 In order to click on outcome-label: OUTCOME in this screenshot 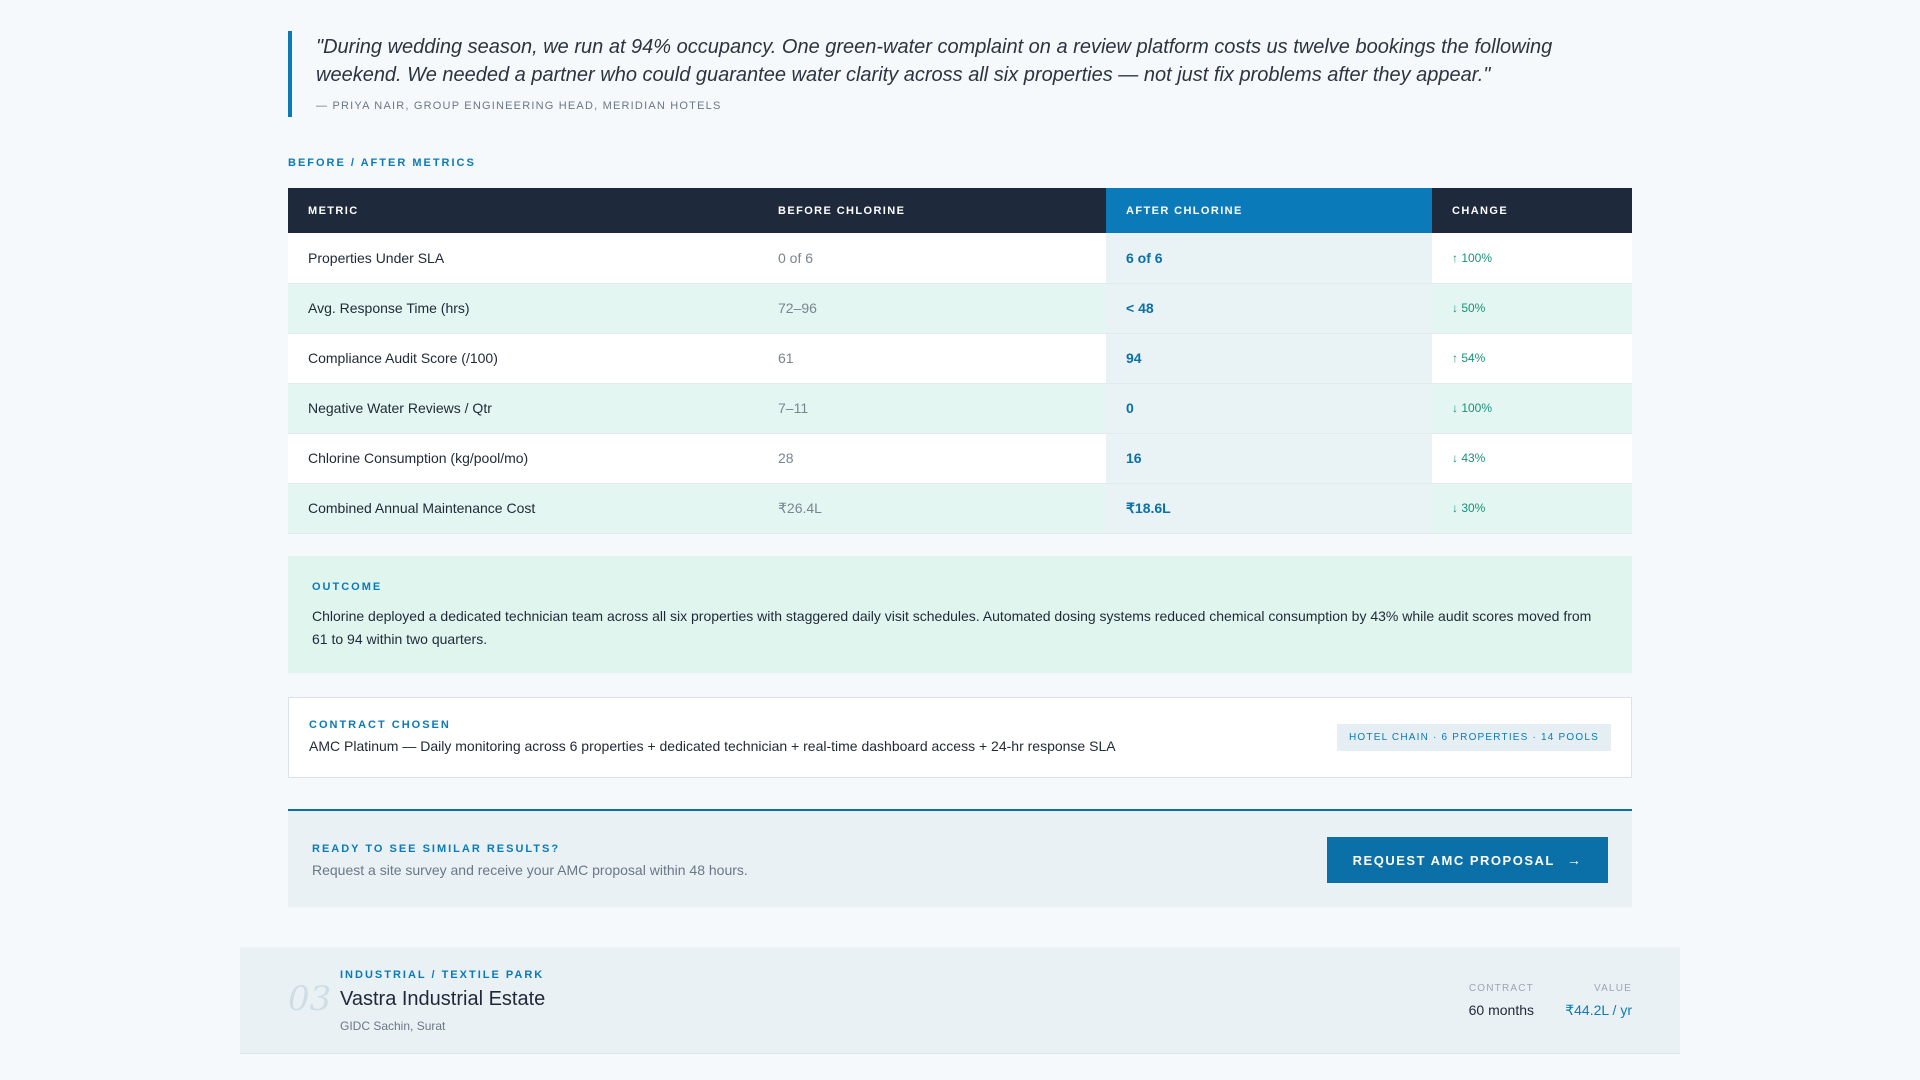, I will do `click(347, 587)`.